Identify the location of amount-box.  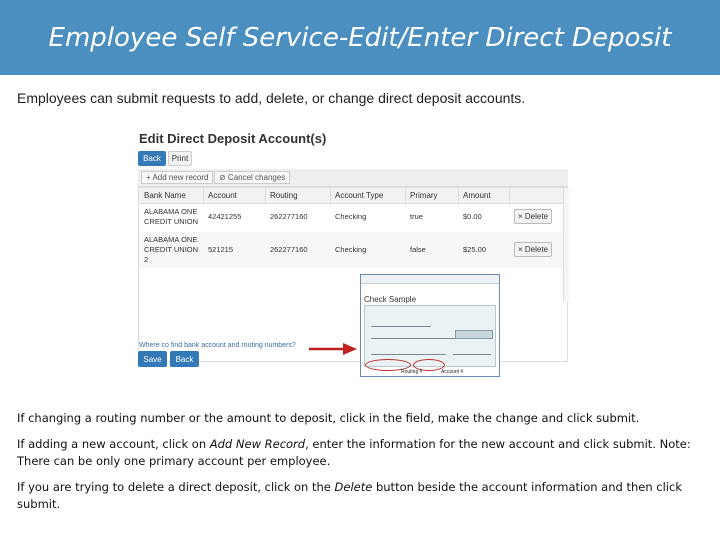
(474, 334).